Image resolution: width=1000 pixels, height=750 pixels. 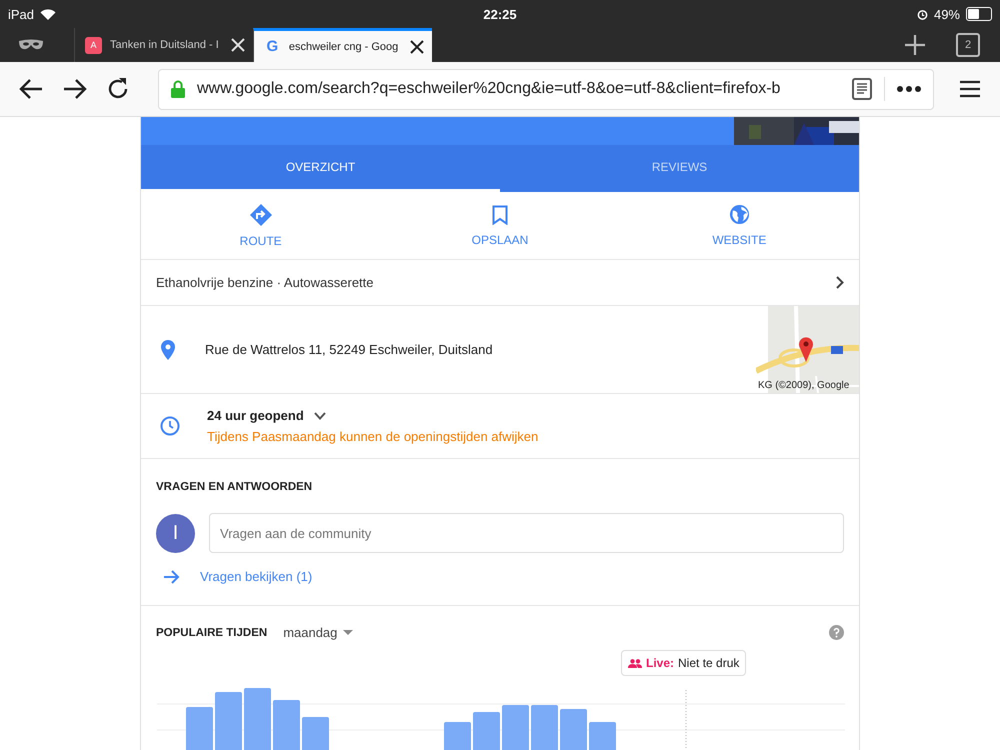 I want to click on chevron-right-icon, so click(x=840, y=282).